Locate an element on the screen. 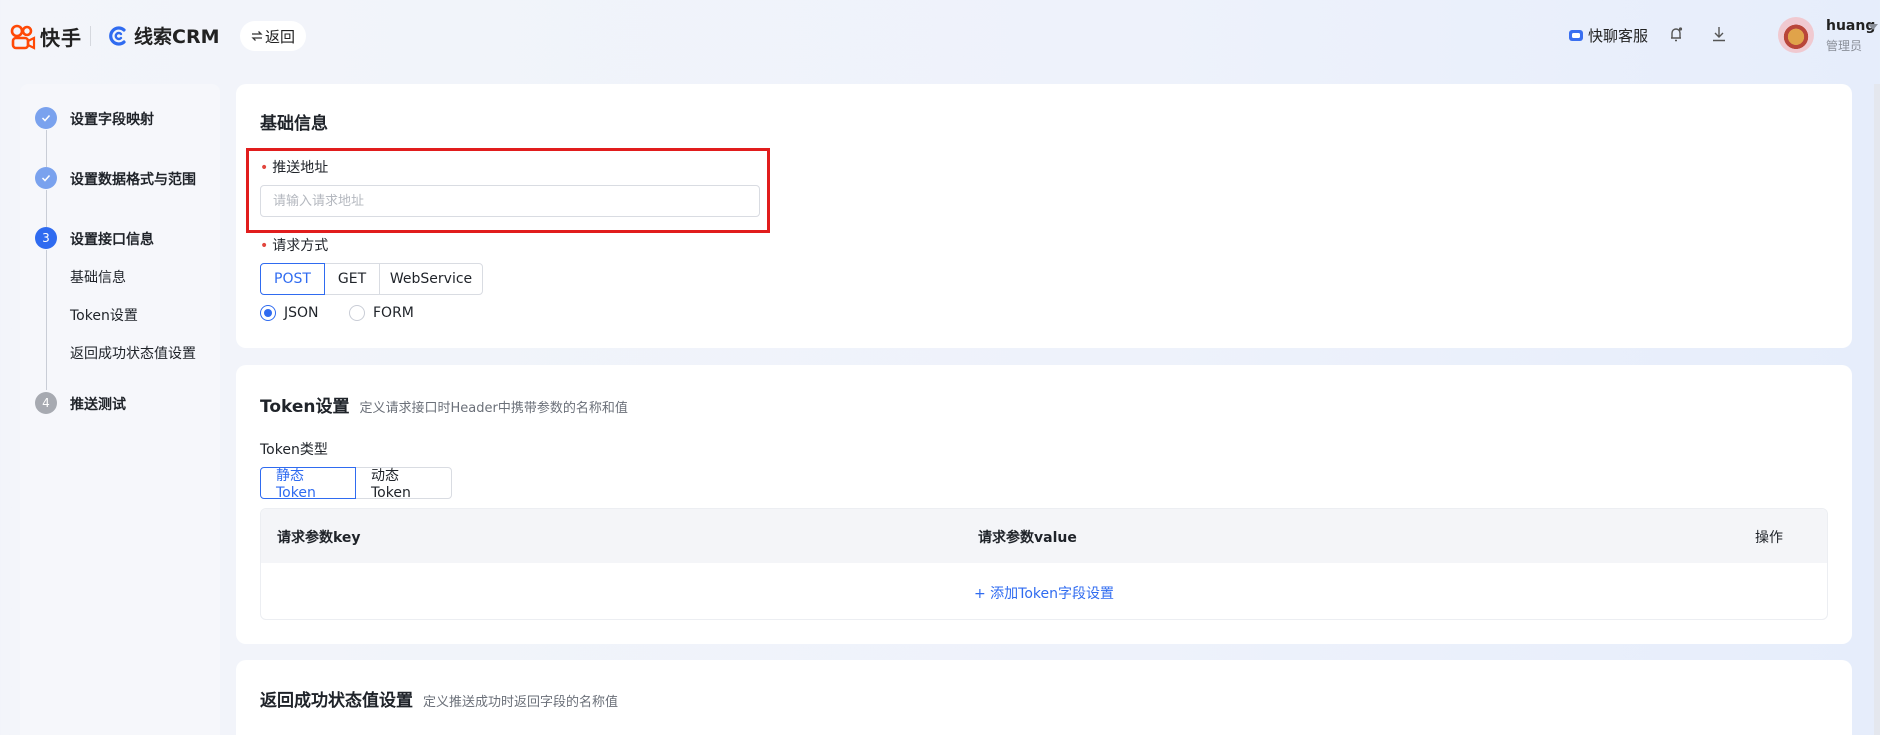 This screenshot has width=1880, height=735. dynamic-token-button: 动态Token is located at coordinates (403, 484).